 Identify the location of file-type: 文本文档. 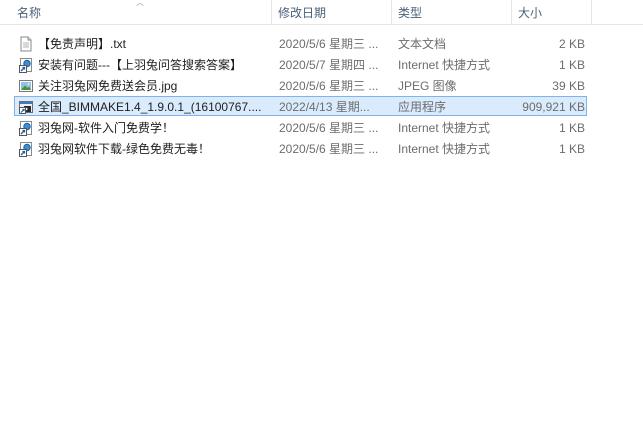
(422, 44).